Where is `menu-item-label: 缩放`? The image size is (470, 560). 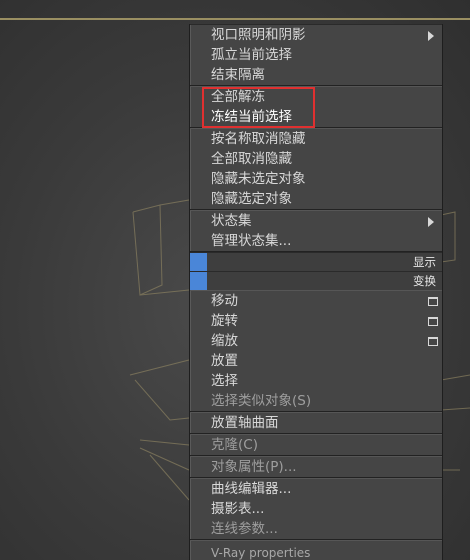
menu-item-label: 缩放 is located at coordinates (224, 341).